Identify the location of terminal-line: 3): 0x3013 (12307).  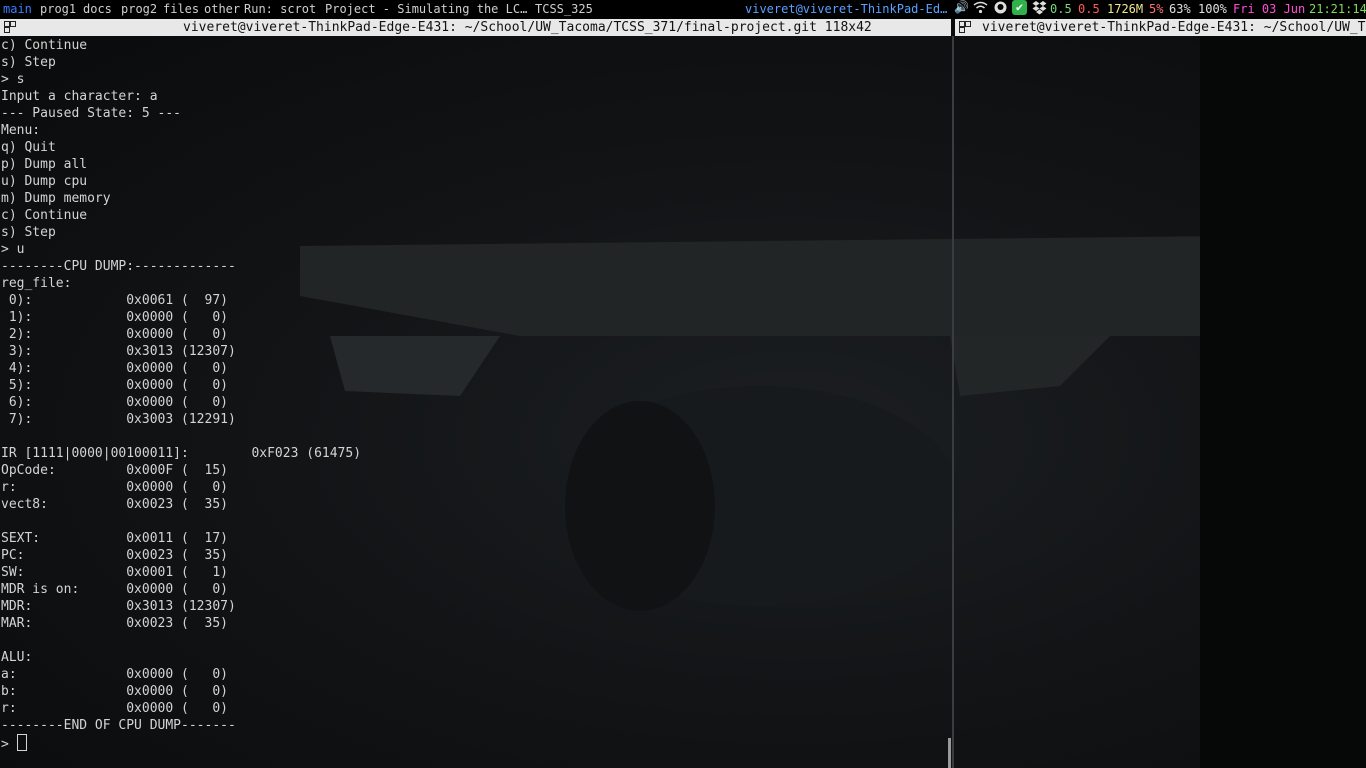
(118, 351).